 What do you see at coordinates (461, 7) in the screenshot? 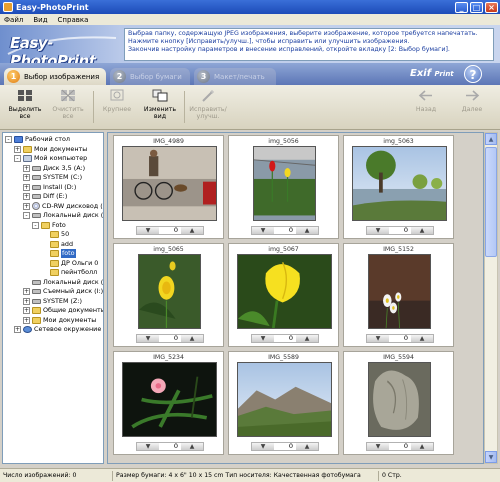
I see `minimize-button: _` at bounding box center [461, 7].